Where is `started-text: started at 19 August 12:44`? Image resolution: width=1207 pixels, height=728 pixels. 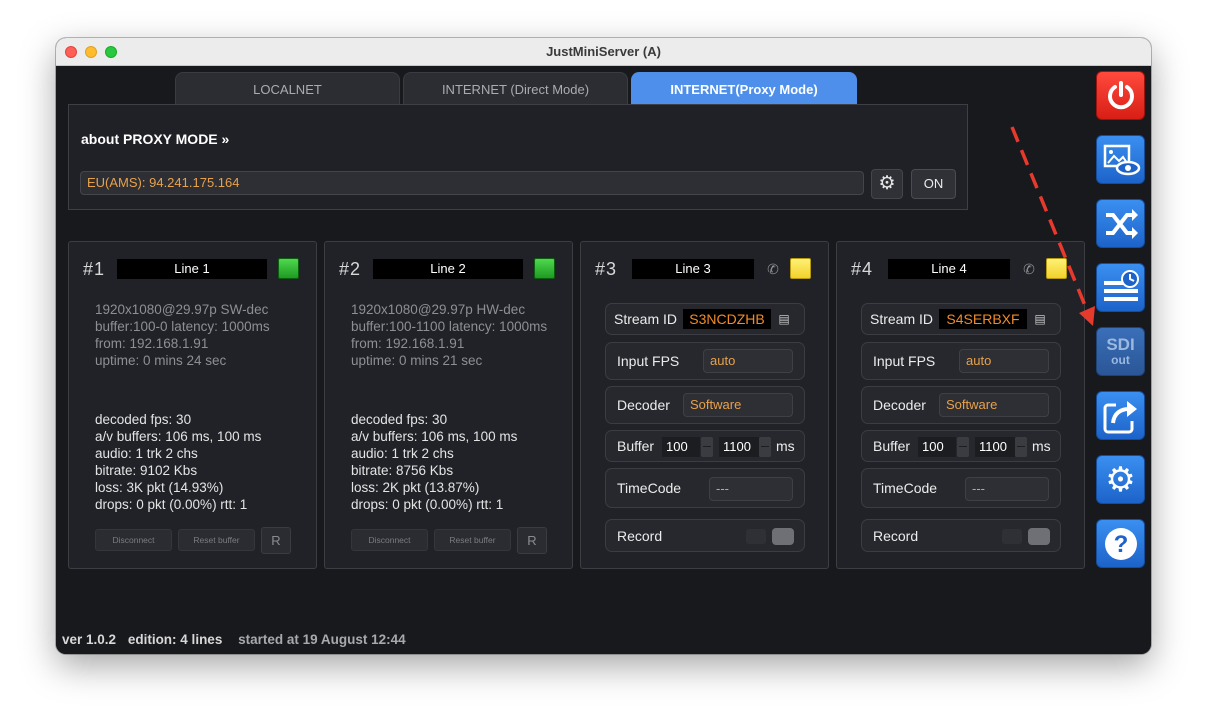 started-text: started at 19 August 12:44 is located at coordinates (322, 639).